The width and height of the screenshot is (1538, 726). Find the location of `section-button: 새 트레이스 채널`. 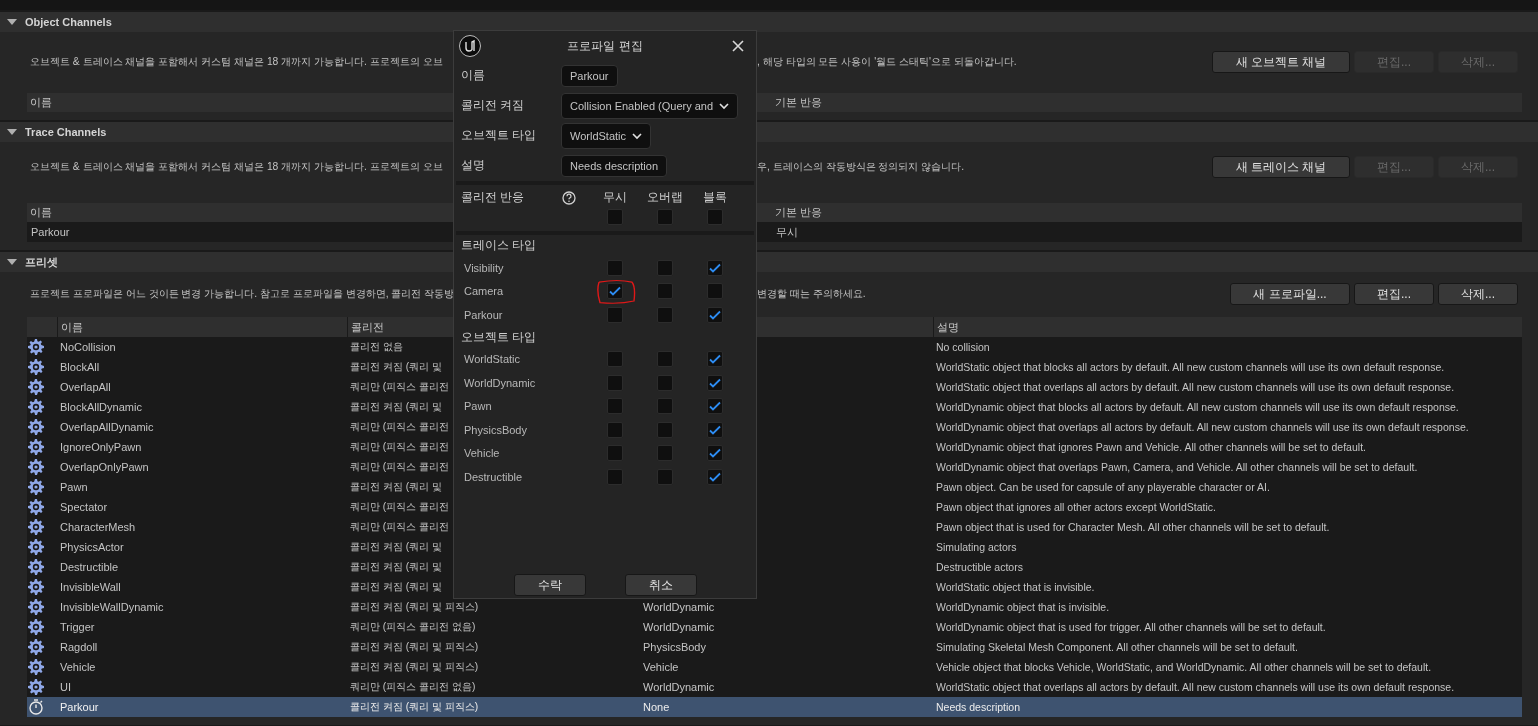

section-button: 새 트레이스 채널 is located at coordinates (1281, 167).